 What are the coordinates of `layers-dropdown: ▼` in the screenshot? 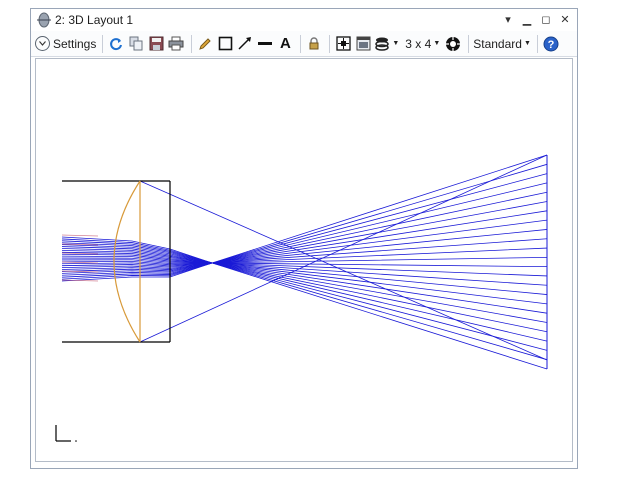 It's located at (386, 44).